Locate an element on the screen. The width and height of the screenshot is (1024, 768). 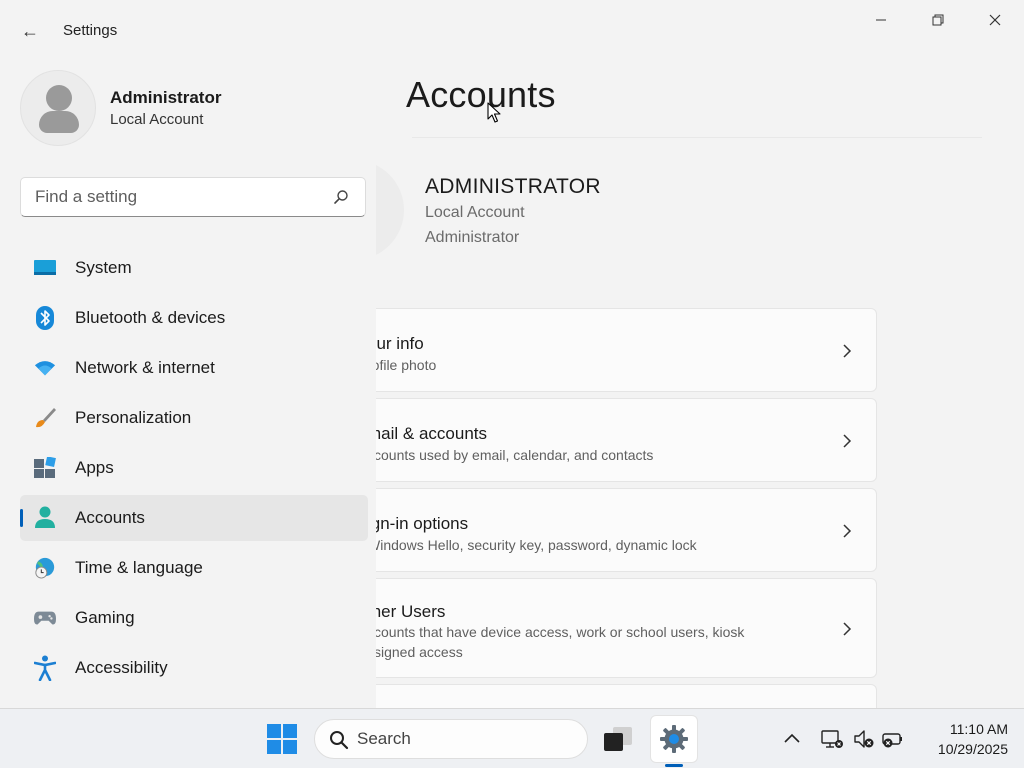
chevron-up-icon is located at coordinates (792, 739).